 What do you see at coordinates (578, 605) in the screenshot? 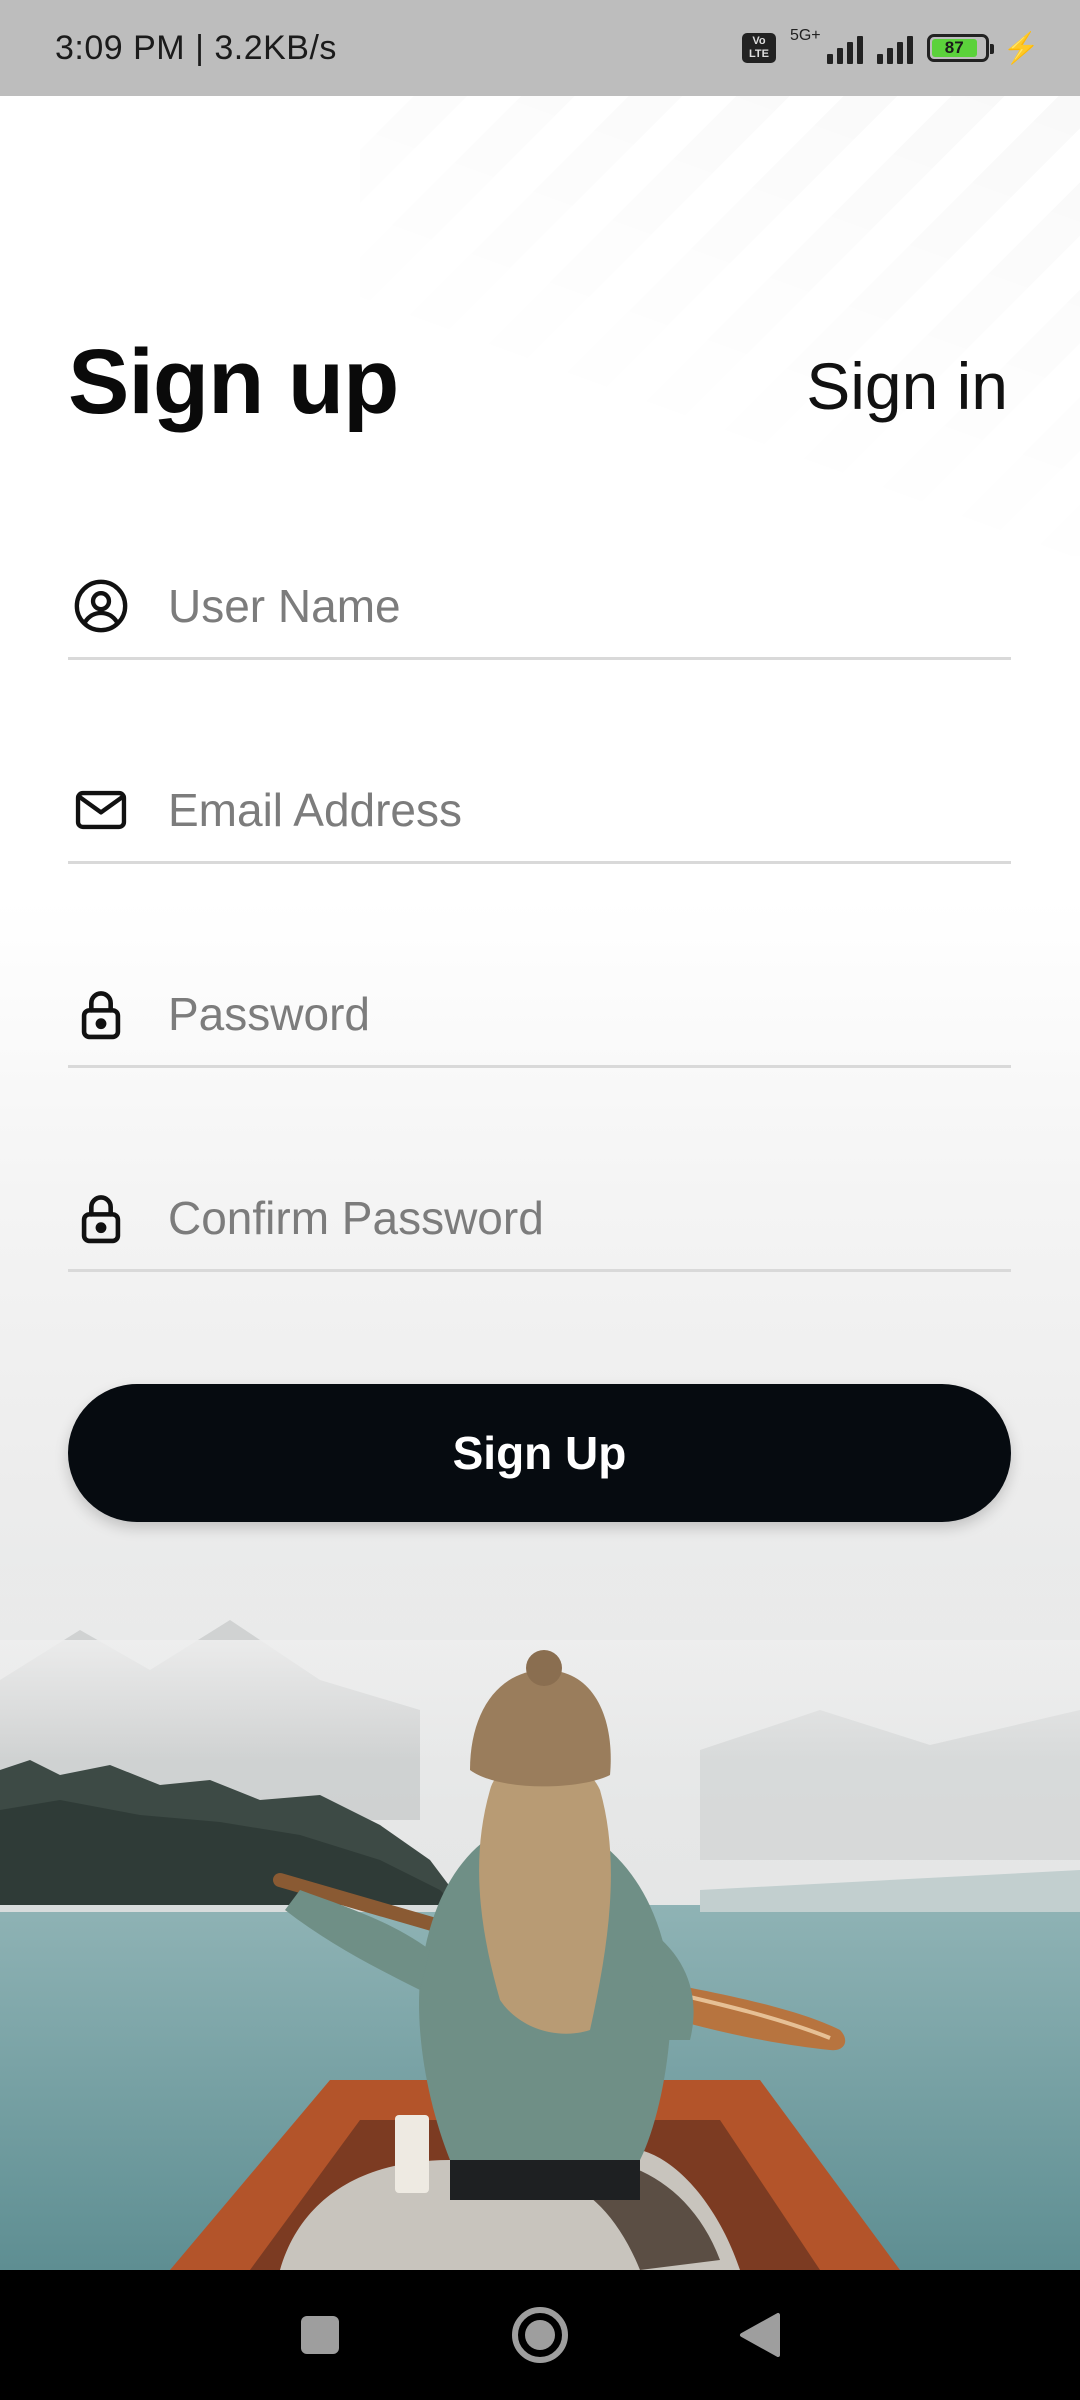
I see `username-input` at bounding box center [578, 605].